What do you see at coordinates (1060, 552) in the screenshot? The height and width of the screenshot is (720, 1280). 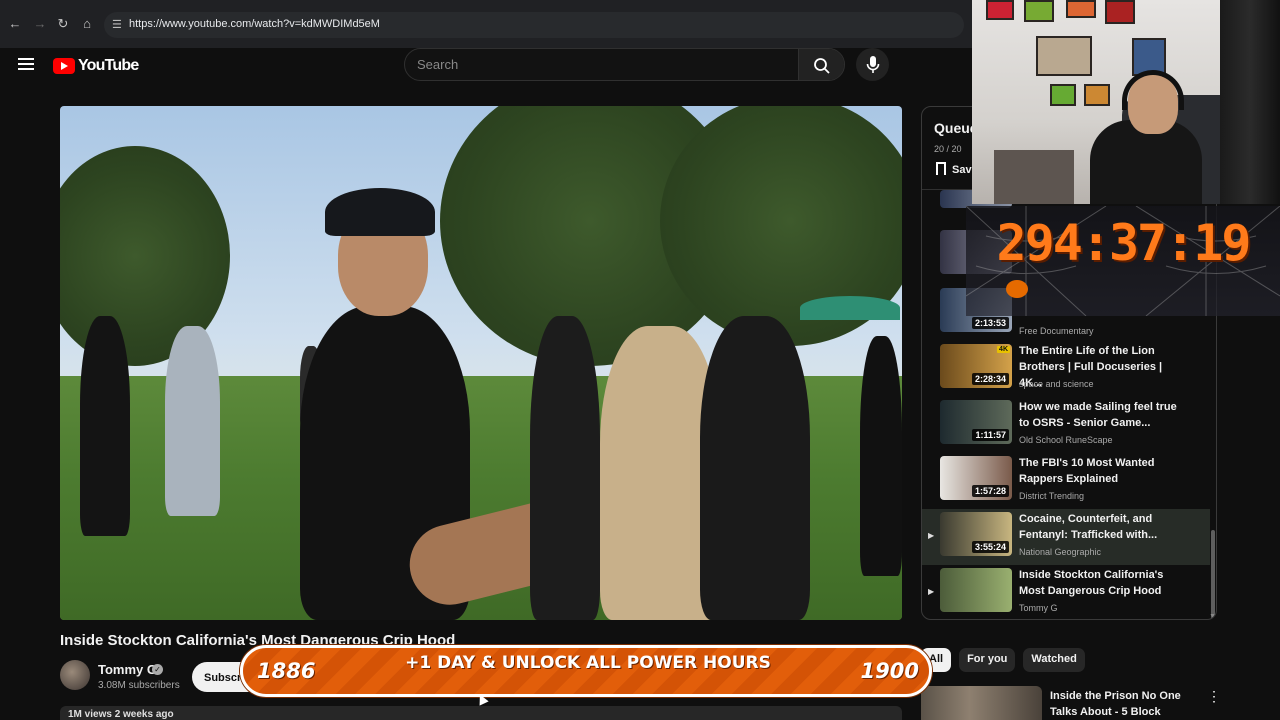 I see `queue-channel: National Geographic` at bounding box center [1060, 552].